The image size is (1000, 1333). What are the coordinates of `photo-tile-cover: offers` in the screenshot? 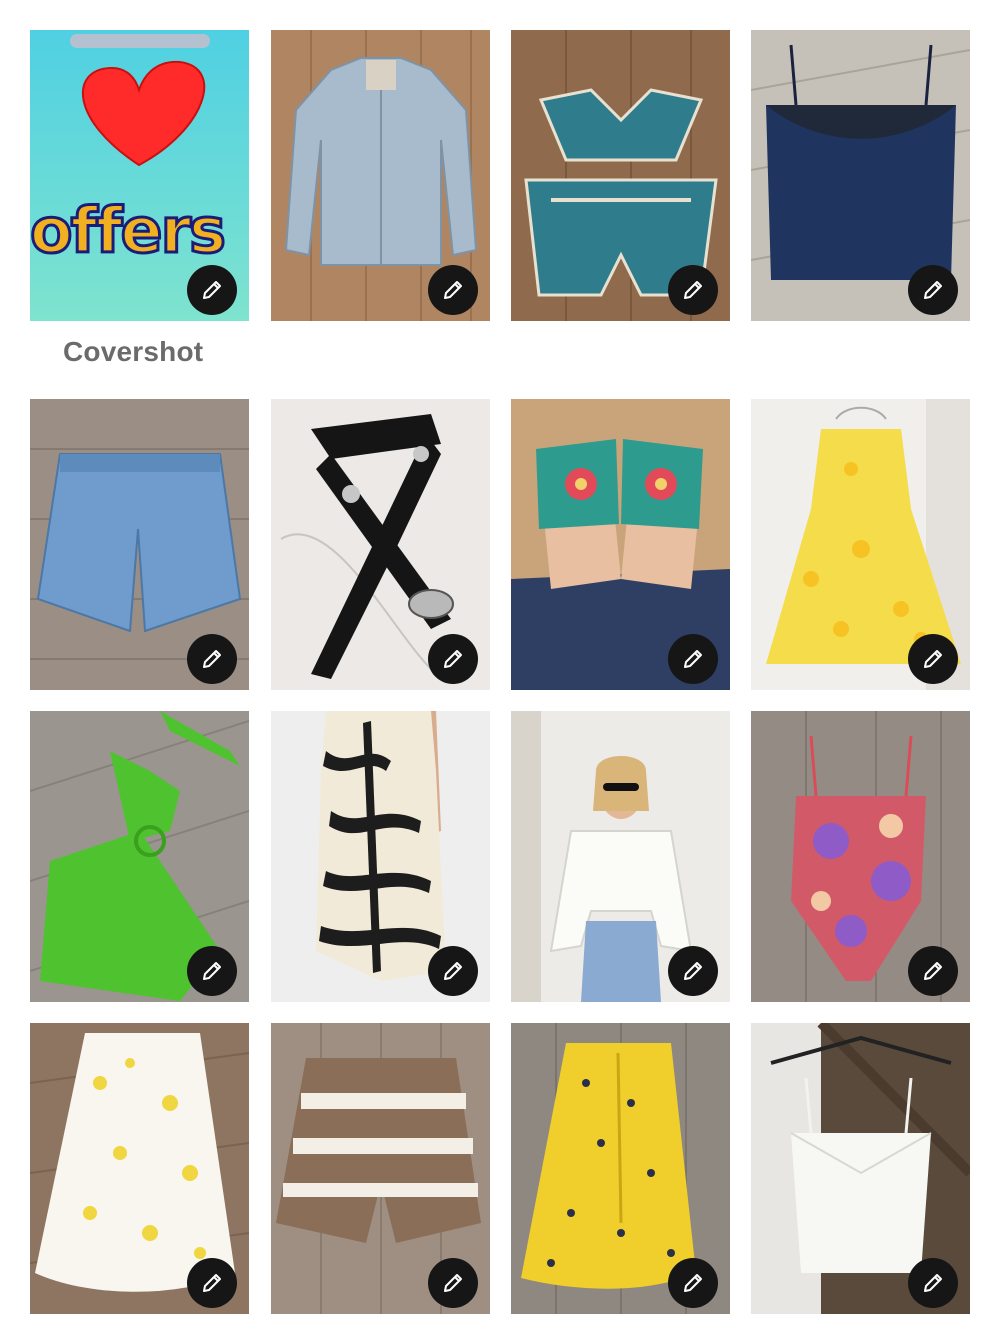 It's located at (139, 175).